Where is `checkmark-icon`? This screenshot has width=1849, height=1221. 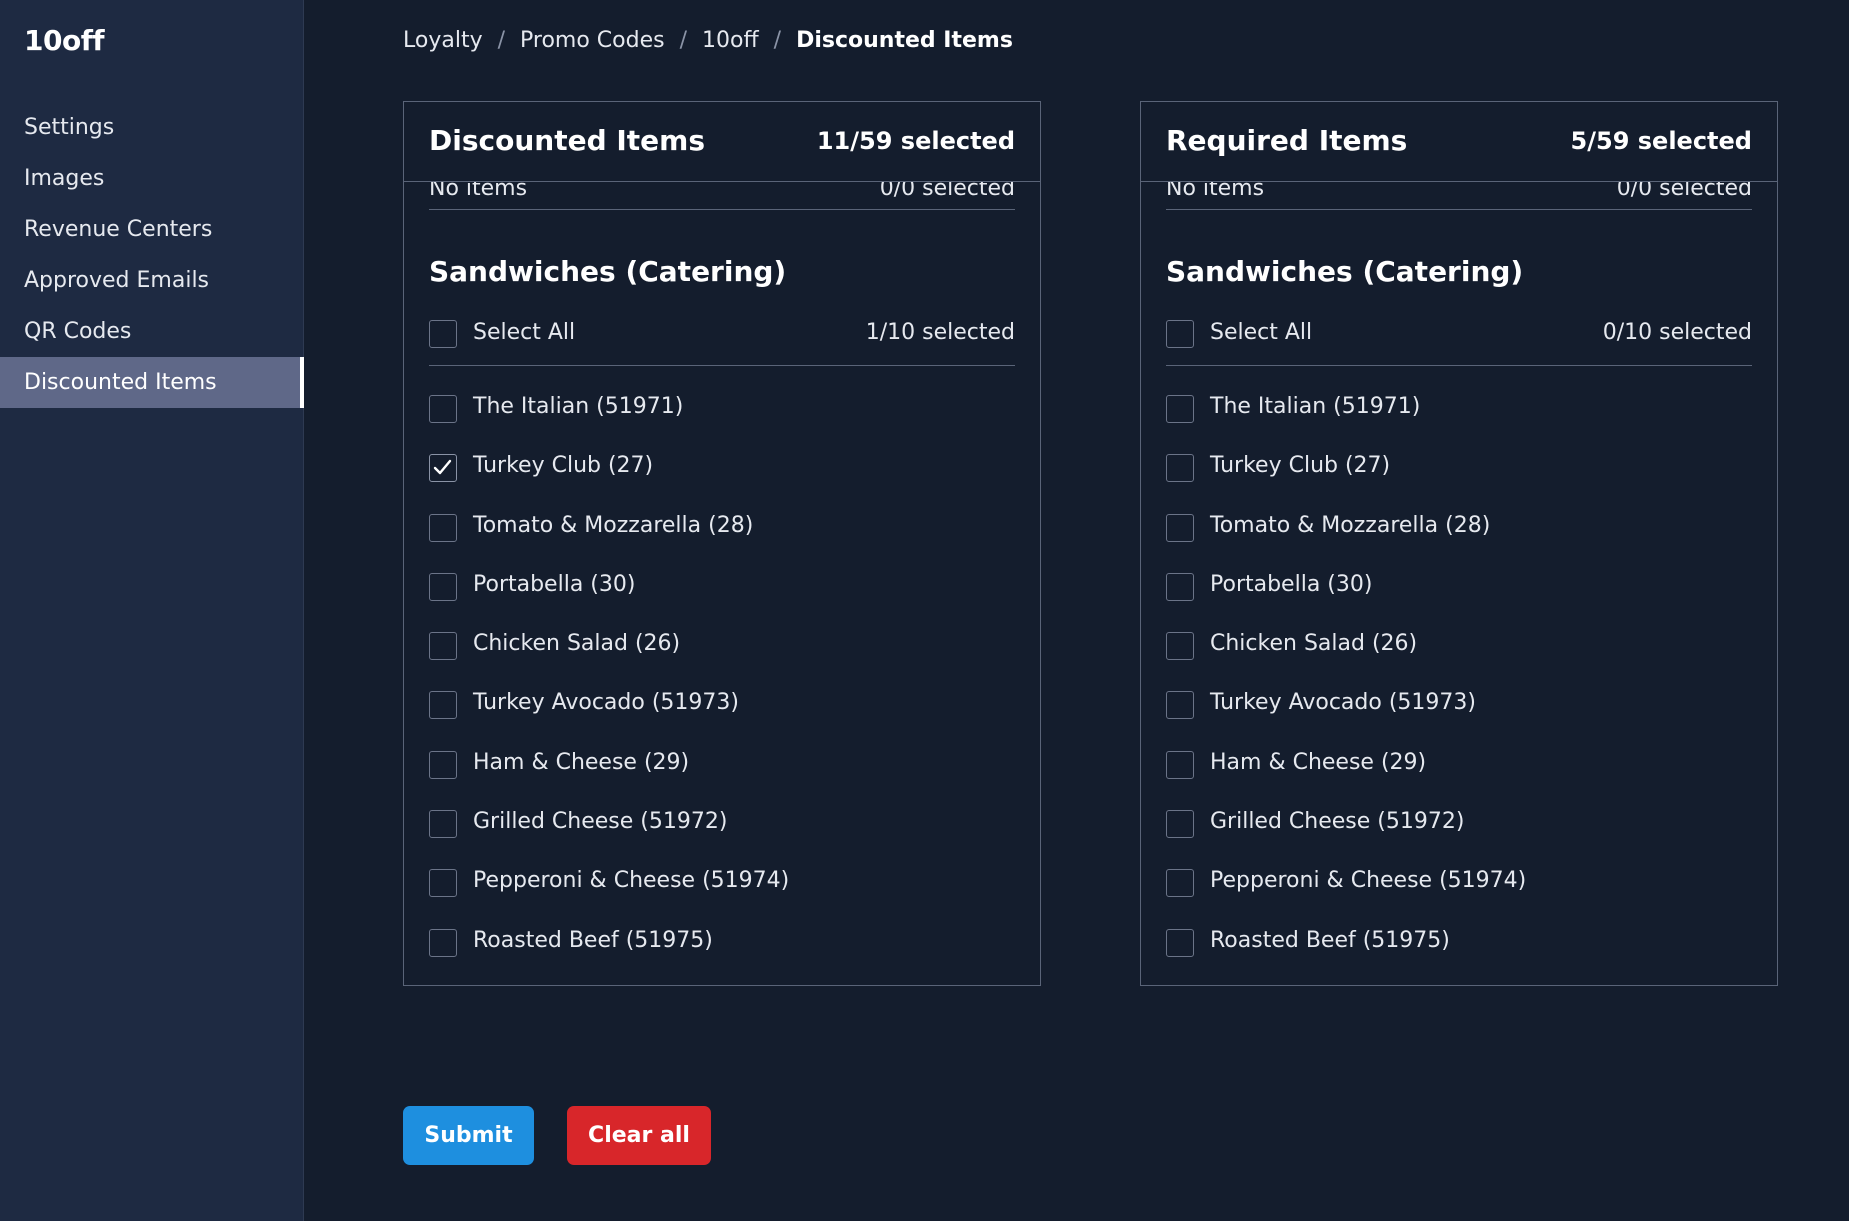
checkmark-icon is located at coordinates (442, 467).